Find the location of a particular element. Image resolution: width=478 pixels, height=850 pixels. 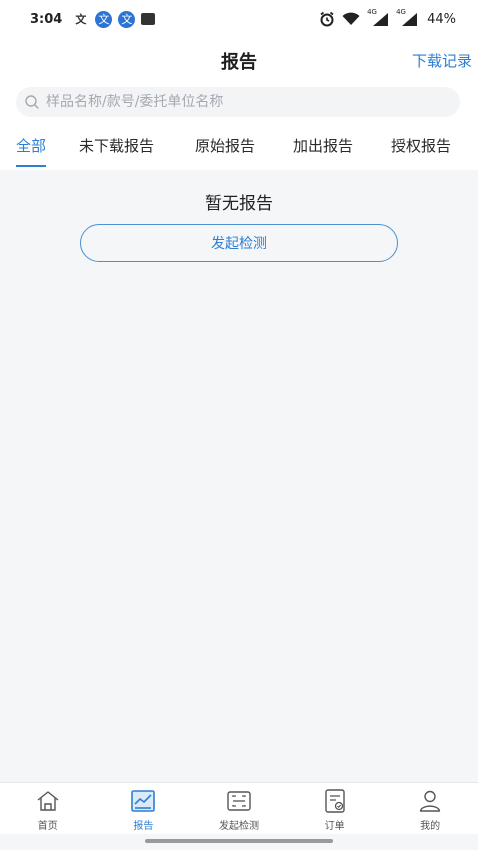

battery-level: 44% is located at coordinates (441, 19).